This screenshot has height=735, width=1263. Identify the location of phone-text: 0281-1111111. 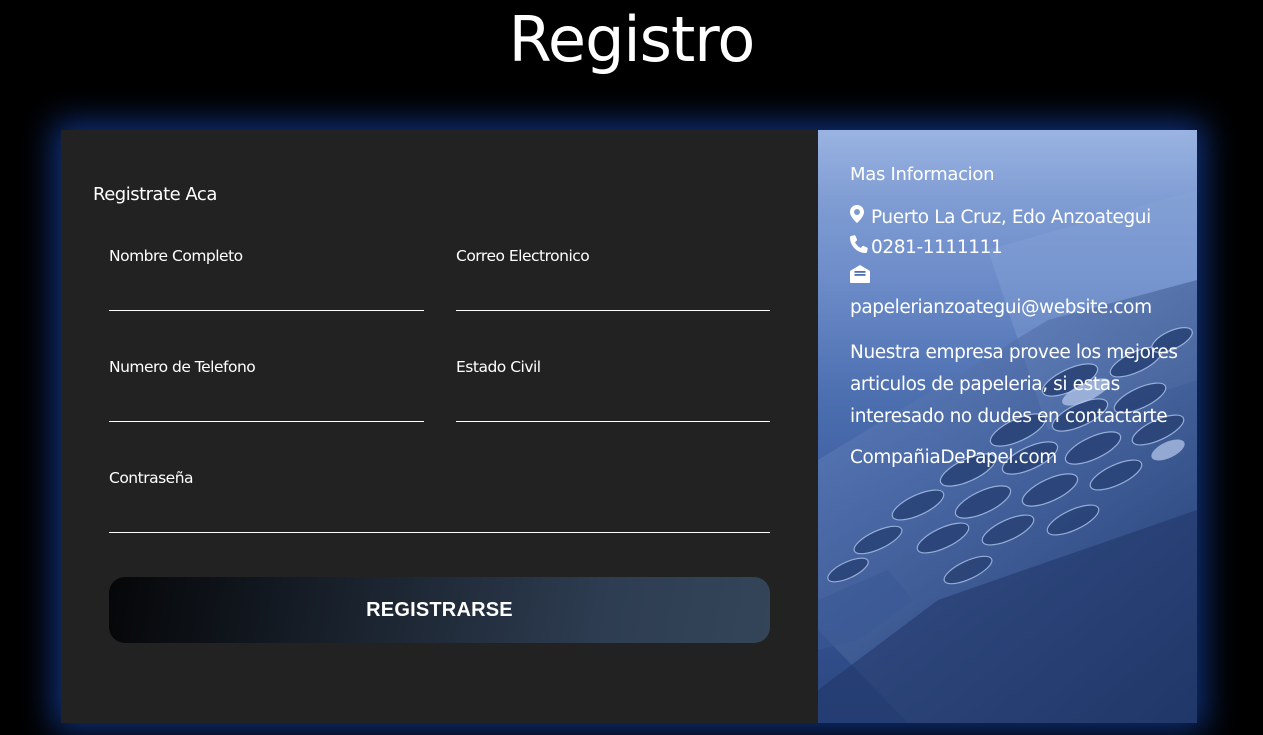
(937, 247).